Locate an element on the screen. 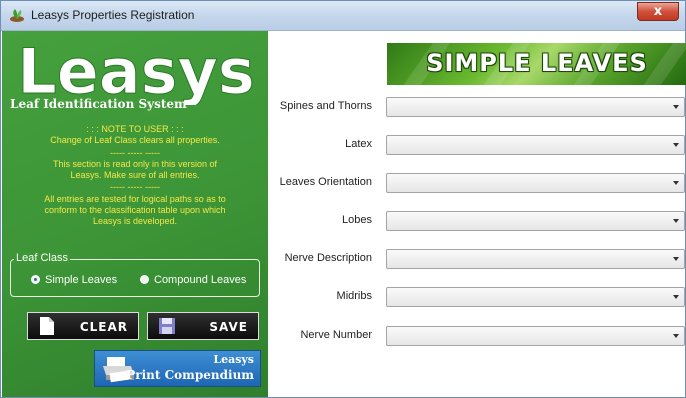  print-compendium-button: Leasys Print Compendium is located at coordinates (177, 368).